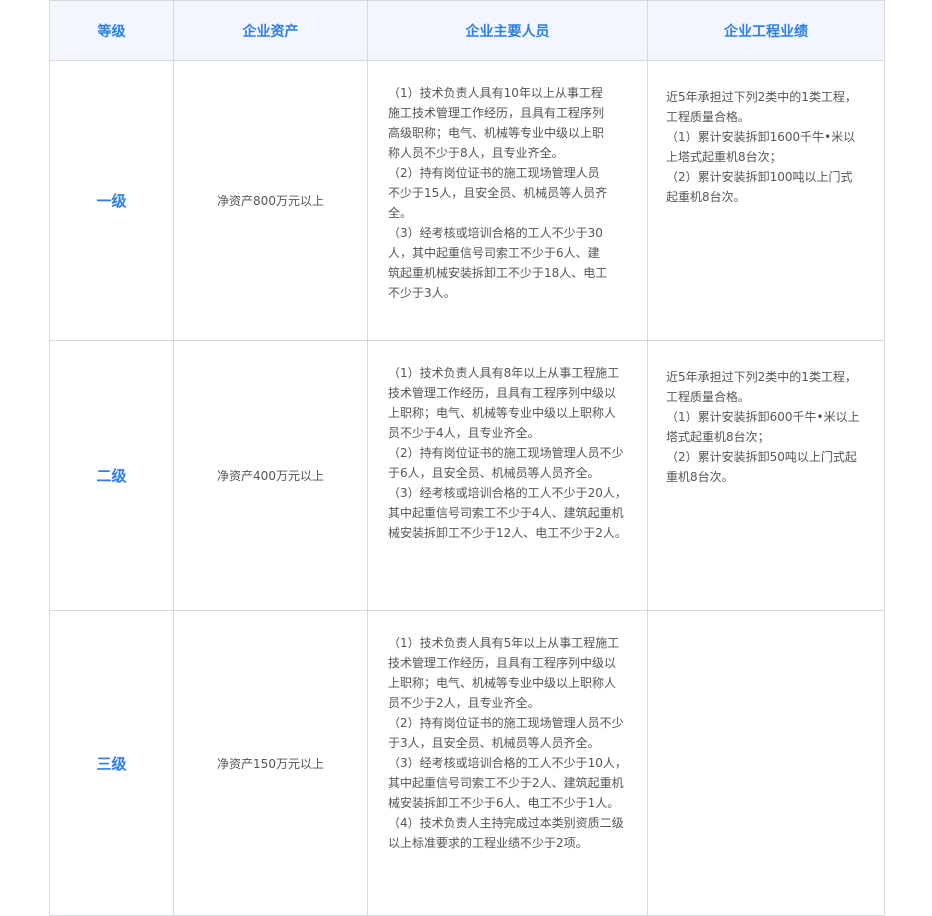  I want to click on personnel-line: 员不少于4人，且专业齐全。, so click(464, 433).